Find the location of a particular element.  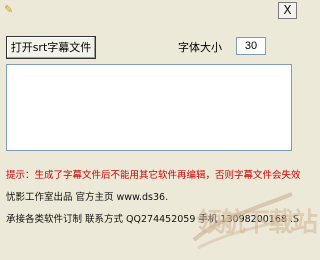

watermark-logo: 领航下载站 is located at coordinates (253, 222).